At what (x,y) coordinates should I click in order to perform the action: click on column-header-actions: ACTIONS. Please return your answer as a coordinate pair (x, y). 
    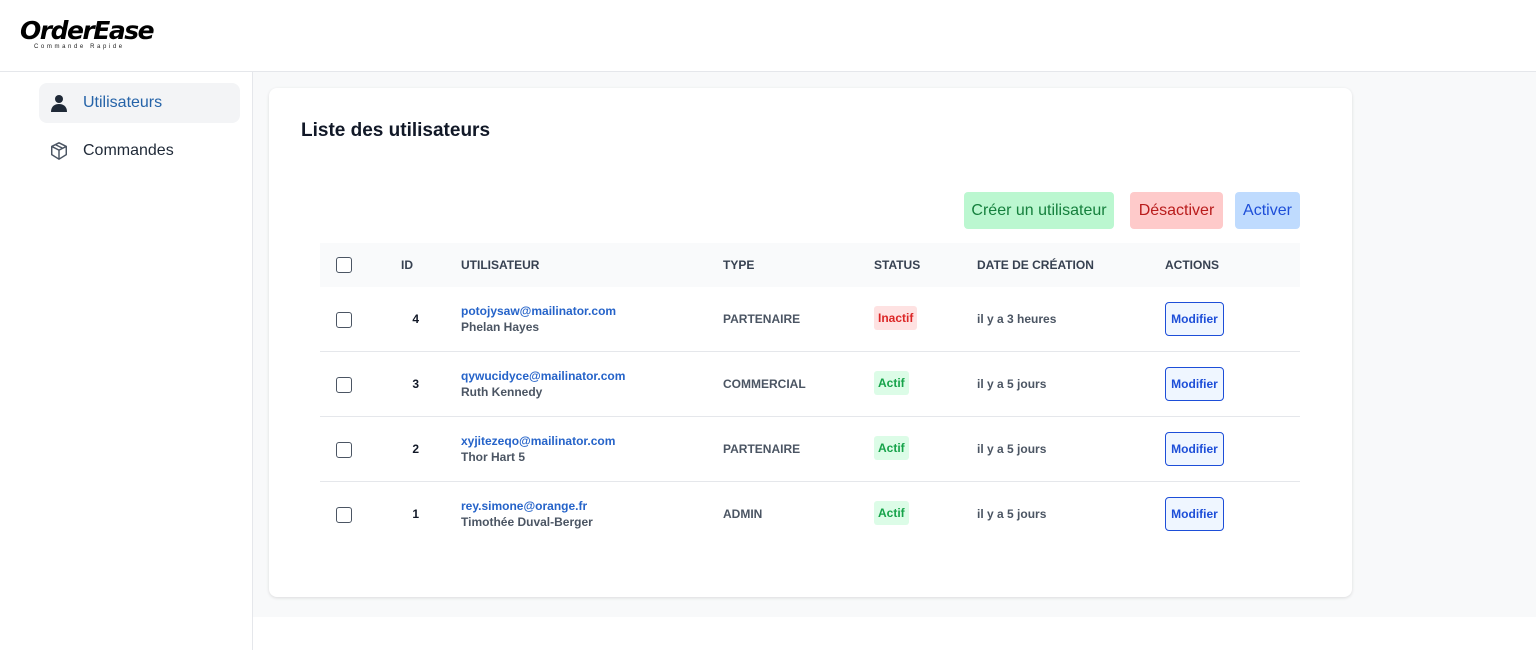
    Looking at the image, I should click on (1192, 265).